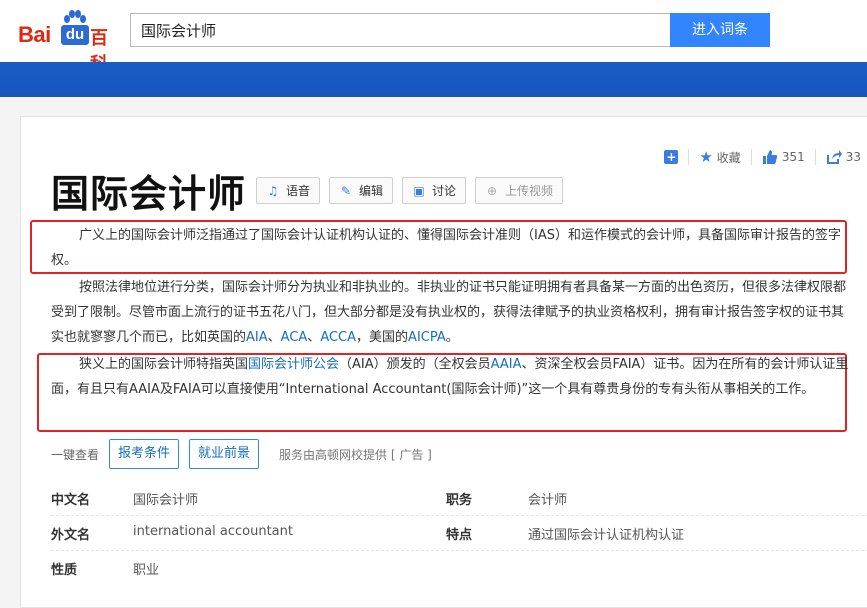 This screenshot has height=608, width=867. I want to click on logo-bai-text: Bai, so click(34, 34).